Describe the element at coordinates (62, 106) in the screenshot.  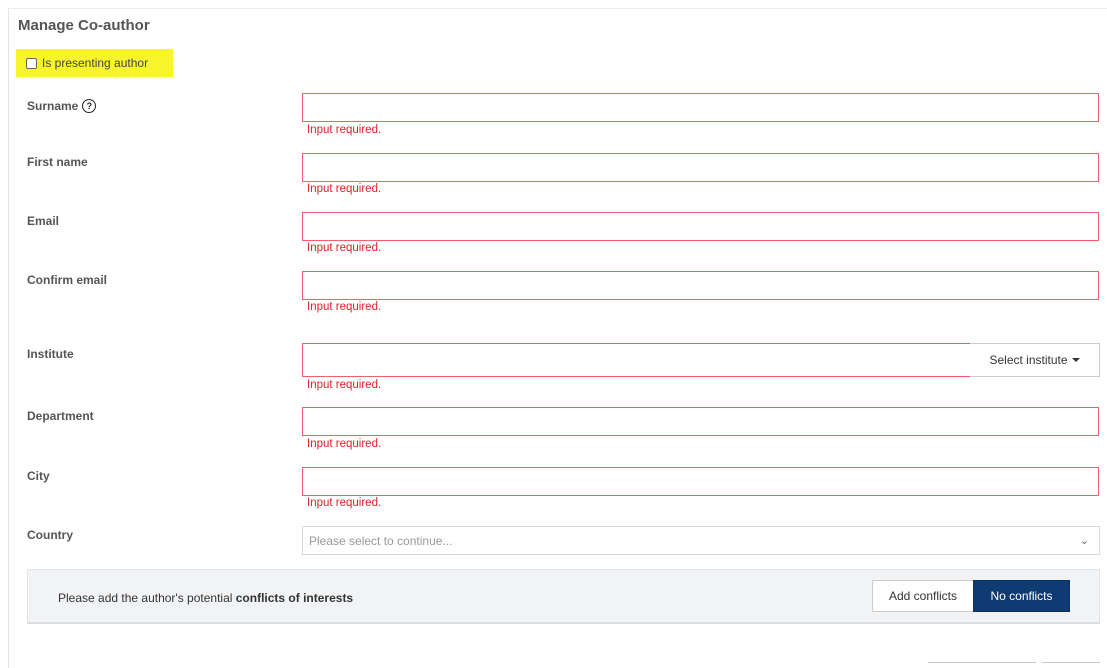
I see `surname-label: Surname ?` at that location.